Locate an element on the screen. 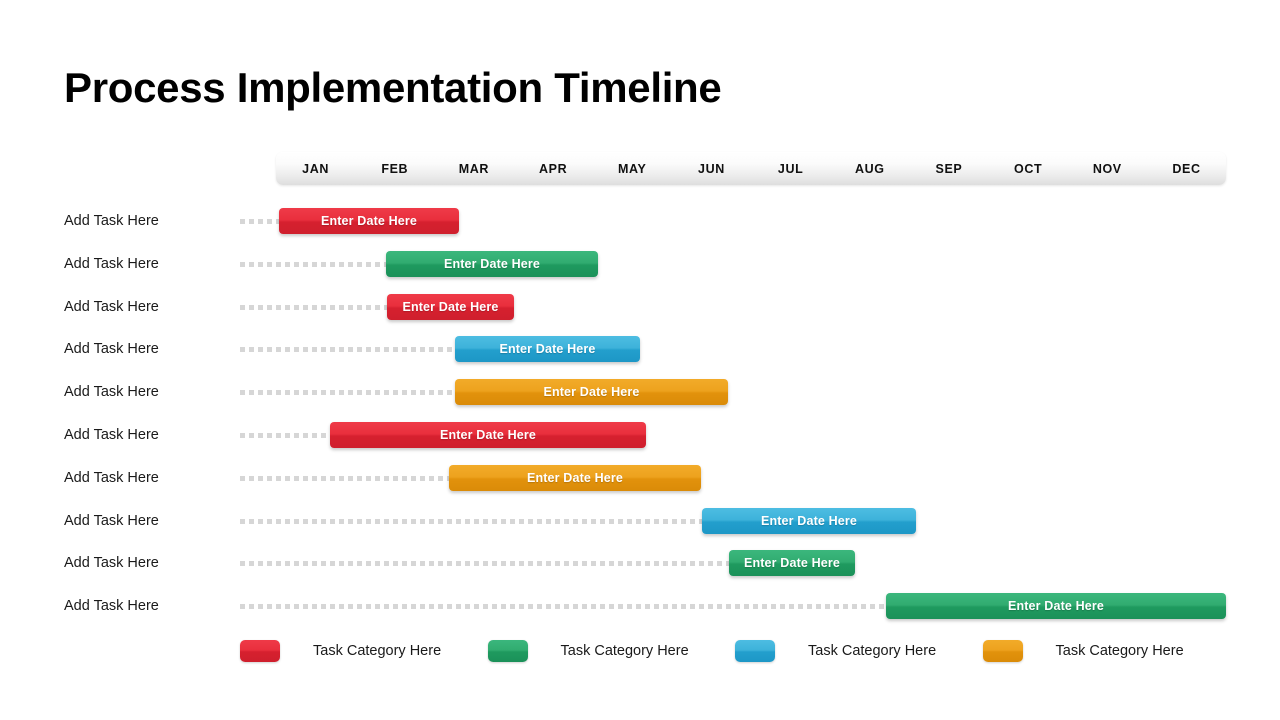 Image resolution: width=1280 pixels, height=720 pixels. legend-swatch-green is located at coordinates (507, 651).